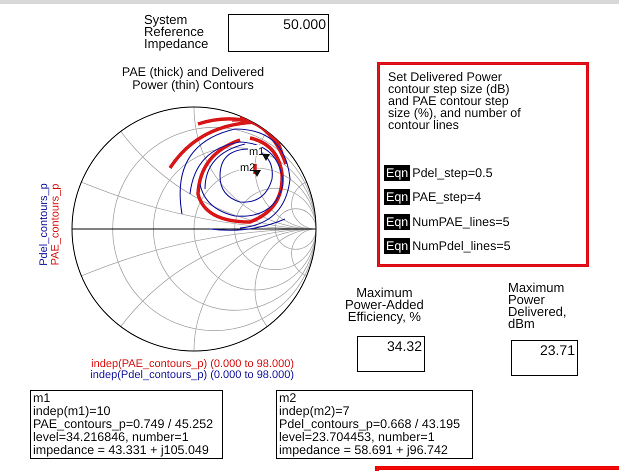  Describe the element at coordinates (447, 197) in the screenshot. I see `equation-text: PAE_step=4` at that location.